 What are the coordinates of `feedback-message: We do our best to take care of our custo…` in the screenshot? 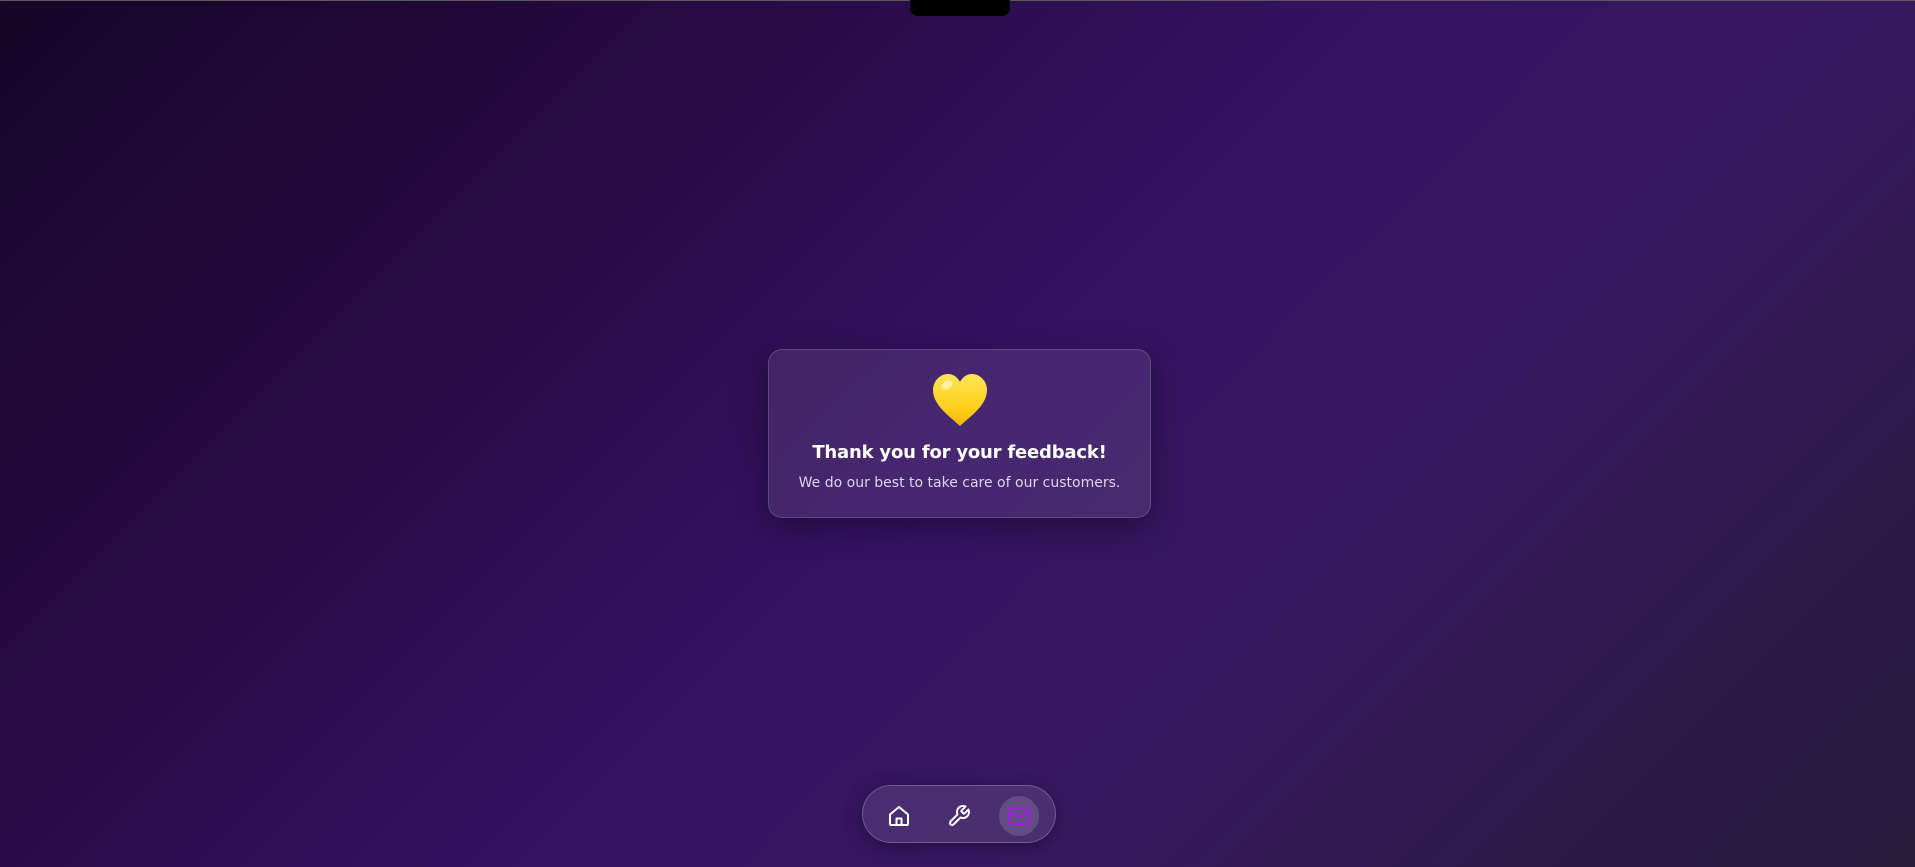 It's located at (959, 483).